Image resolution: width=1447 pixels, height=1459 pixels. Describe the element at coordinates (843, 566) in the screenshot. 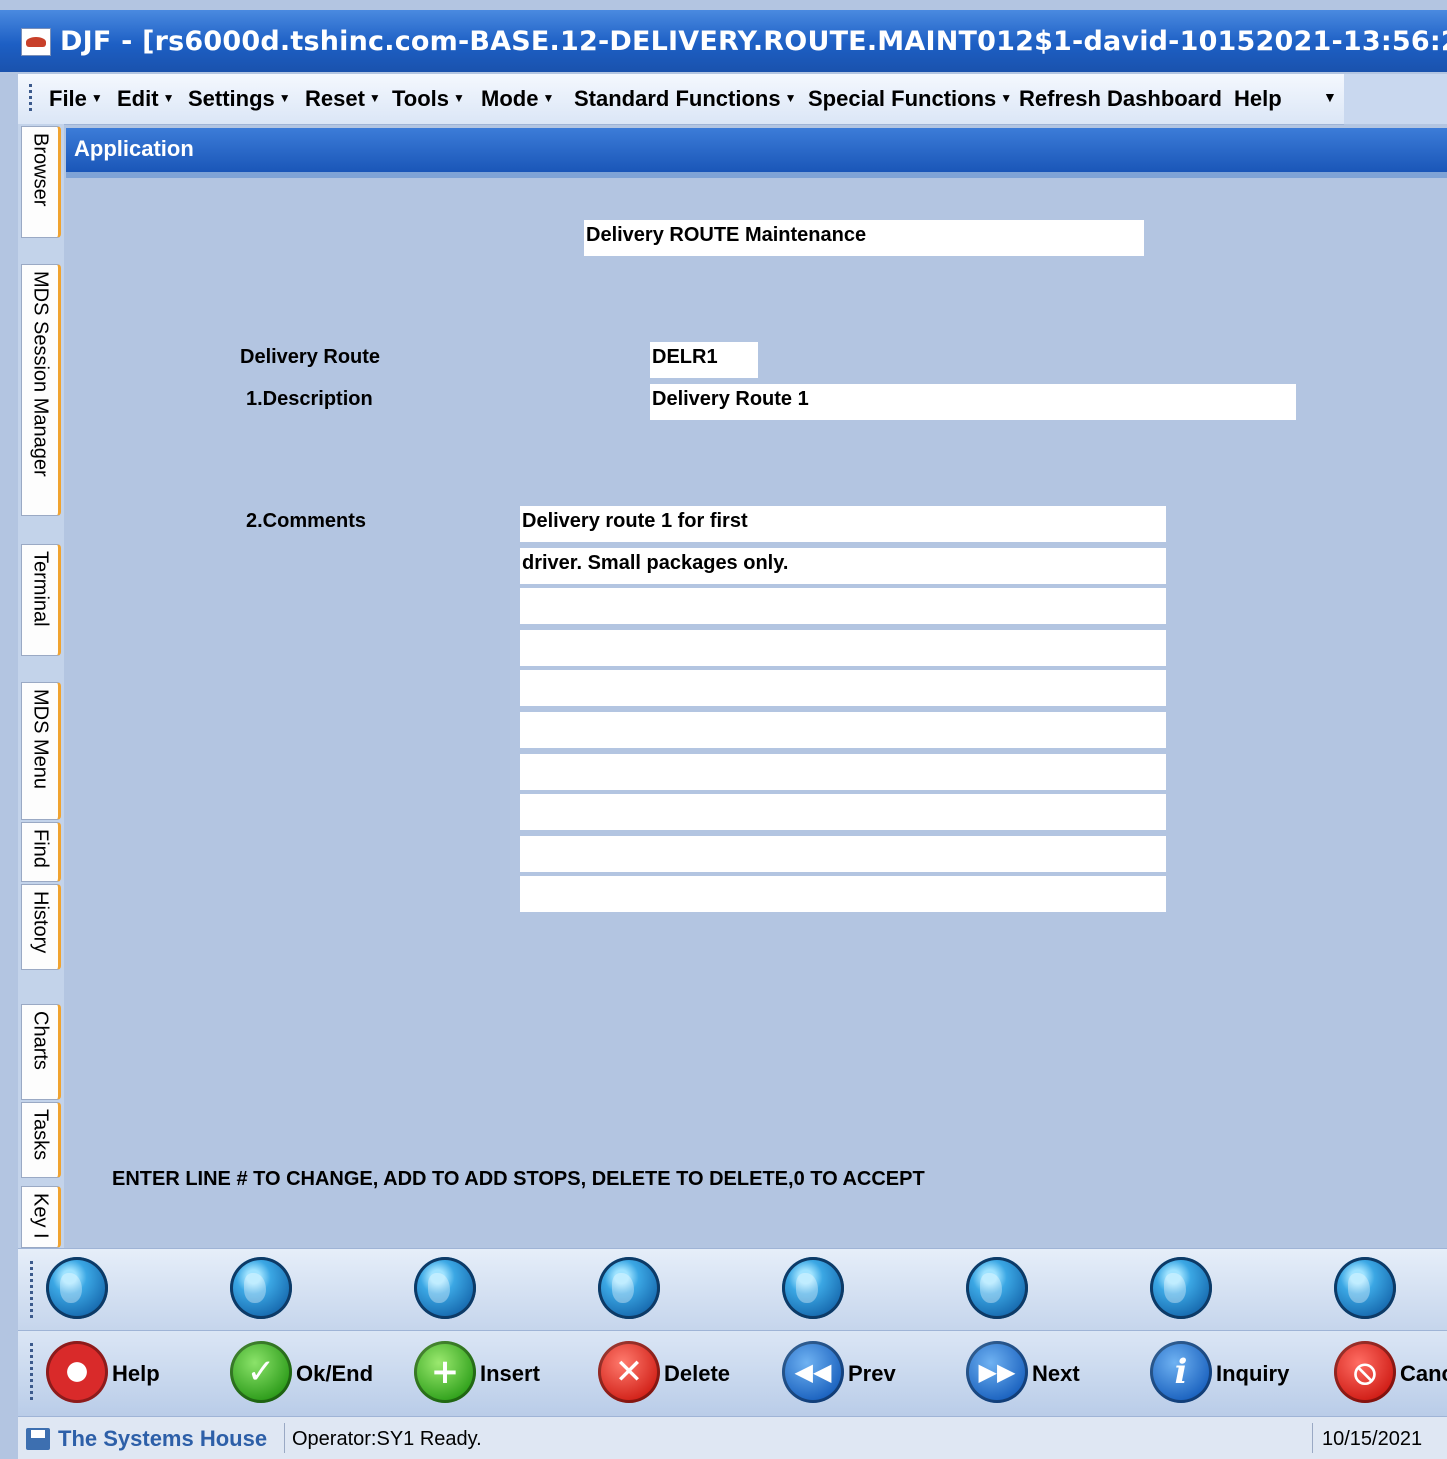

I see `comment-line: driver. Small packages only.` at that location.